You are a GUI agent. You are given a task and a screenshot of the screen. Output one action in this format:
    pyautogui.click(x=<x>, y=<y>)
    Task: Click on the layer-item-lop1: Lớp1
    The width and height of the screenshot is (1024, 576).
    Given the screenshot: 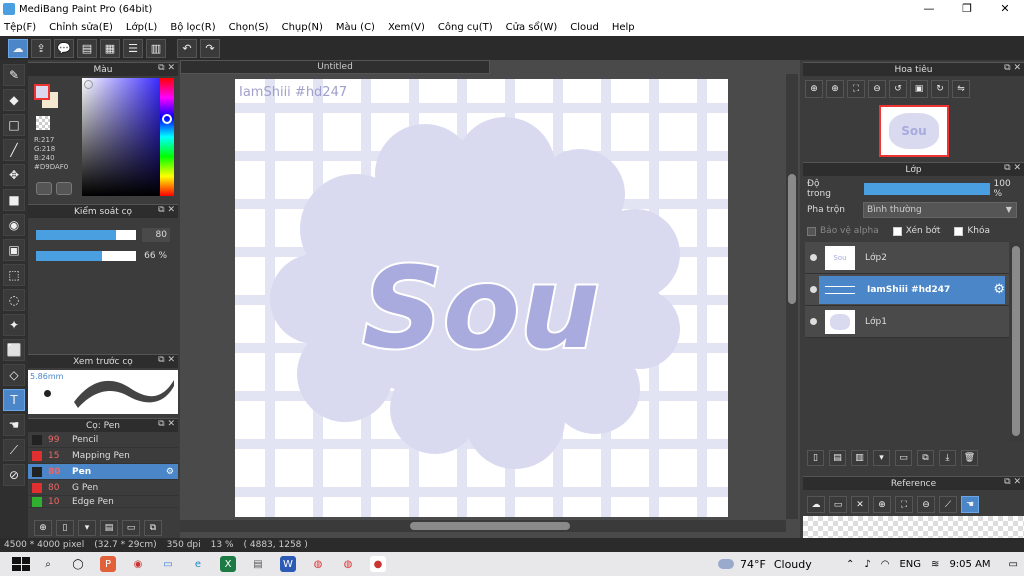 What is the action you would take?
    pyautogui.click(x=907, y=322)
    